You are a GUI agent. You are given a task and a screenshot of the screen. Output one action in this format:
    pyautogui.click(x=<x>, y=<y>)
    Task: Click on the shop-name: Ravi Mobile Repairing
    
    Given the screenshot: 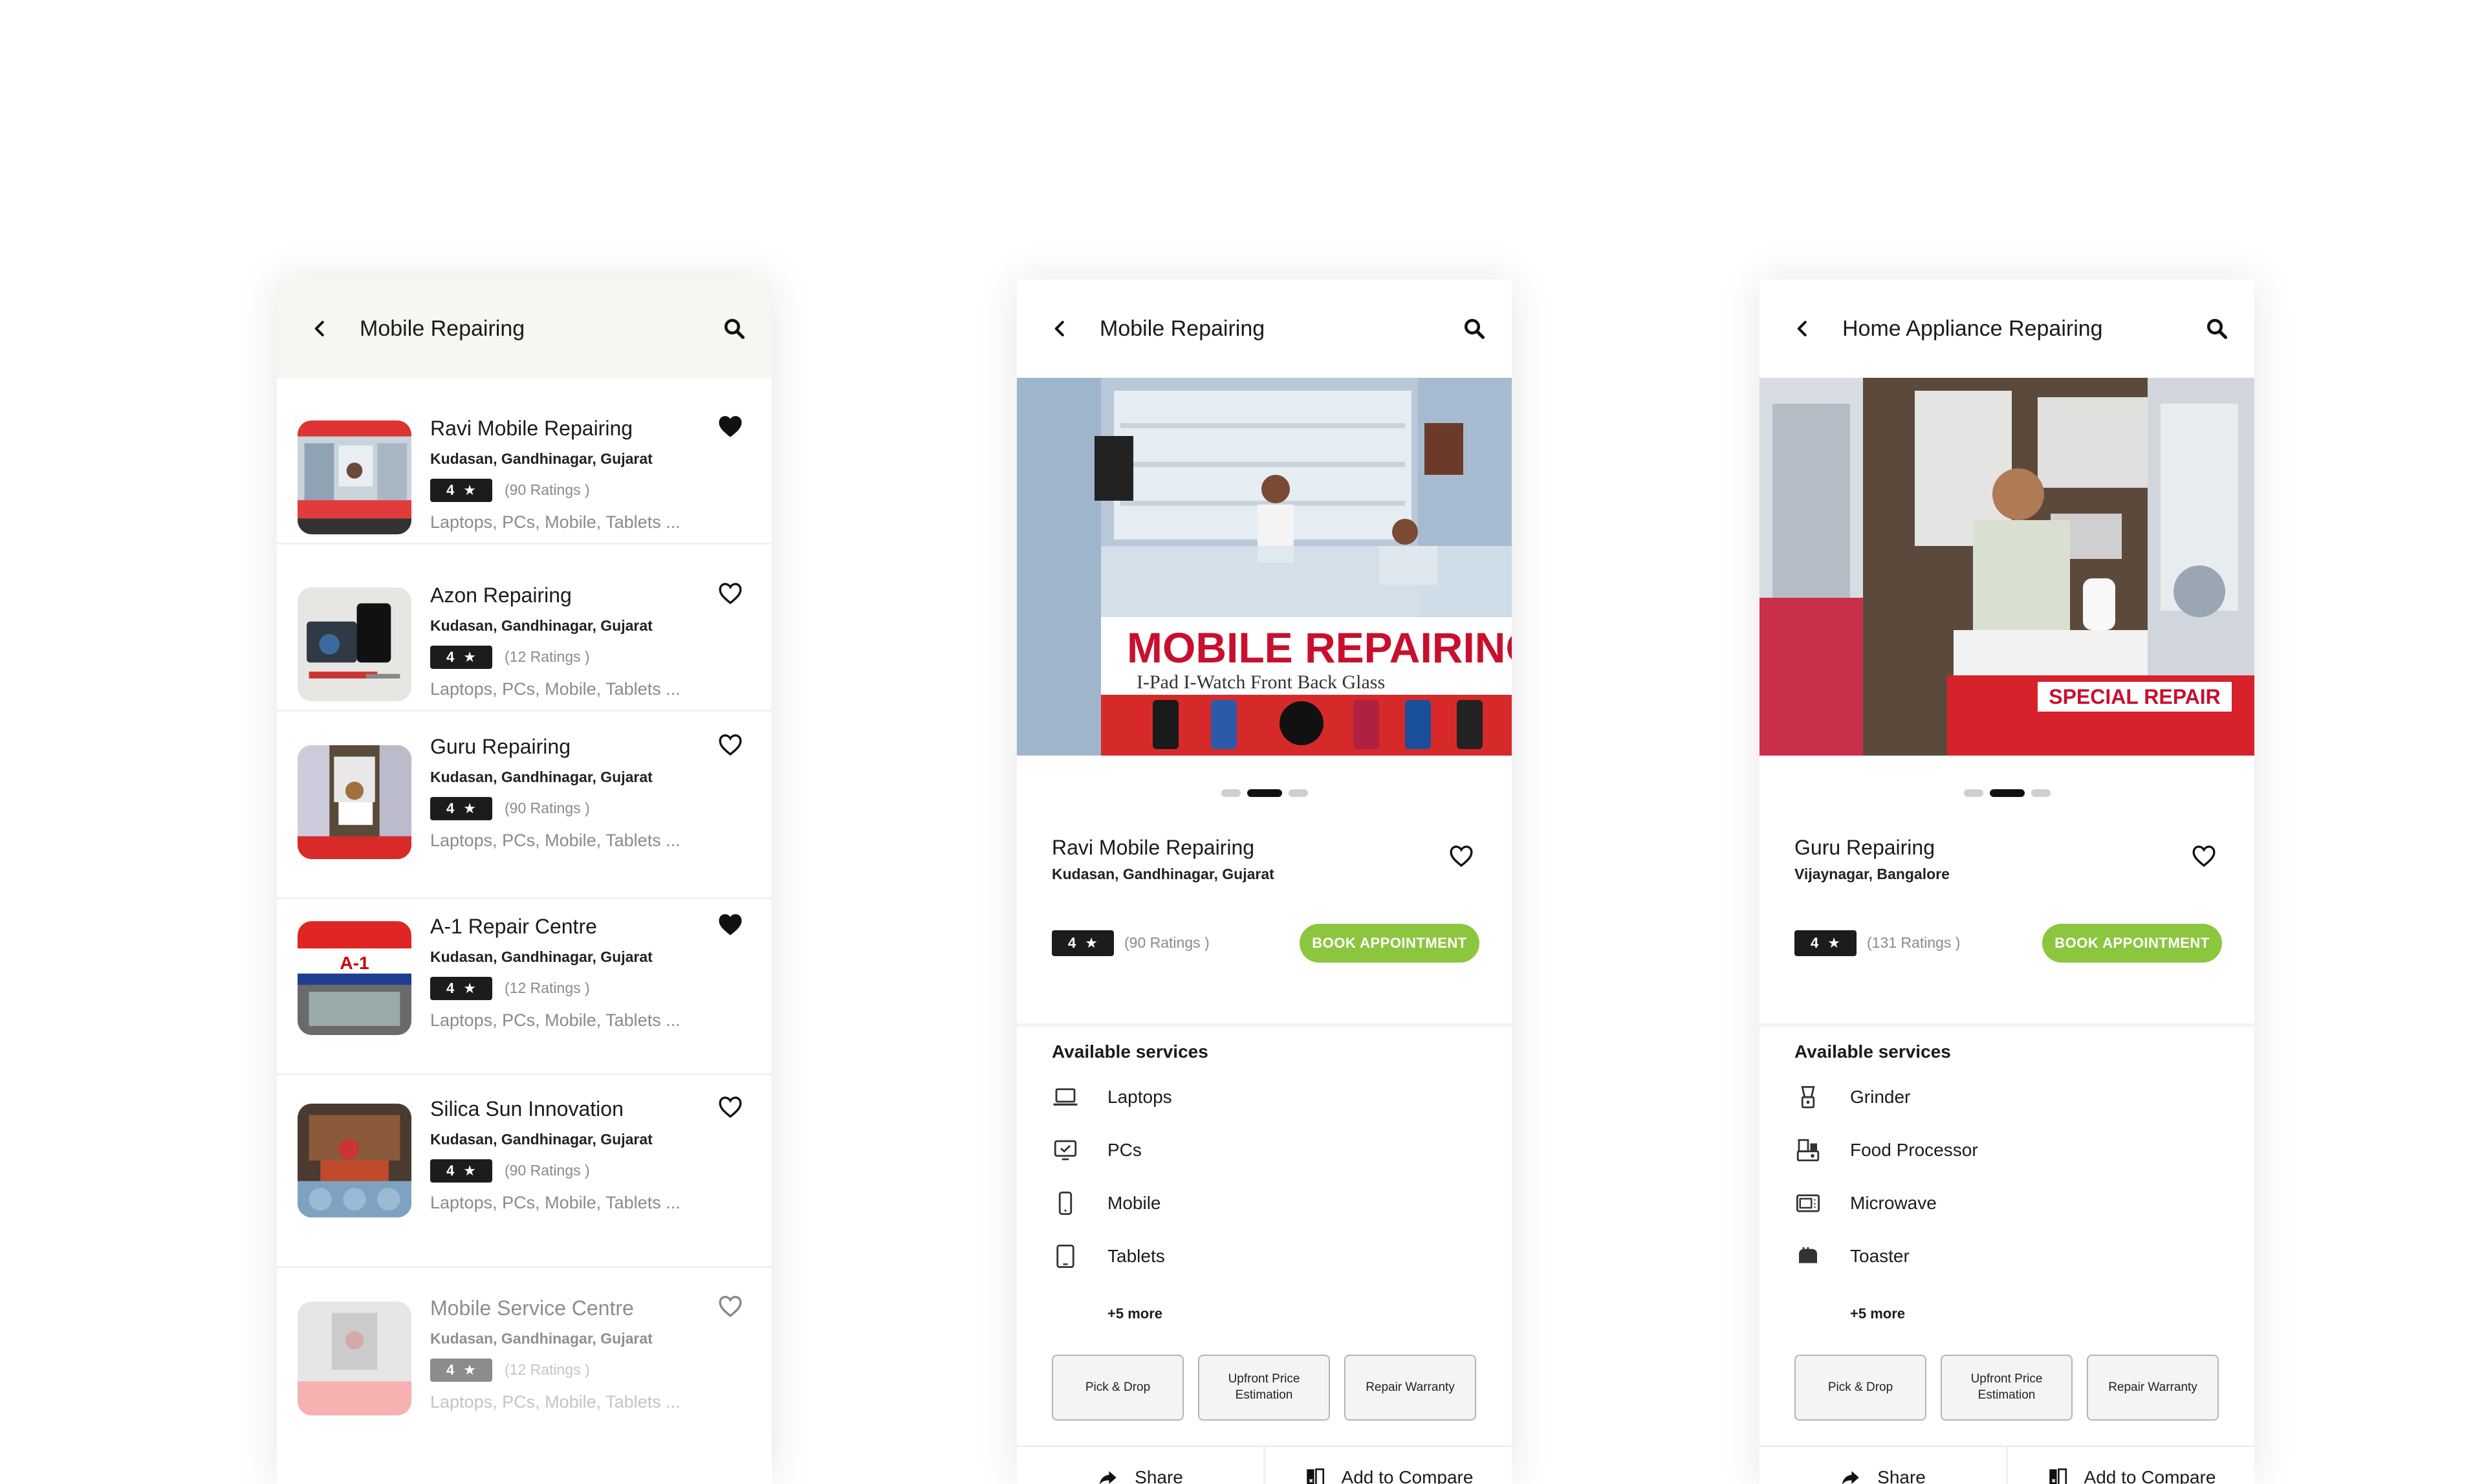 What is the action you would take?
    pyautogui.click(x=1153, y=847)
    